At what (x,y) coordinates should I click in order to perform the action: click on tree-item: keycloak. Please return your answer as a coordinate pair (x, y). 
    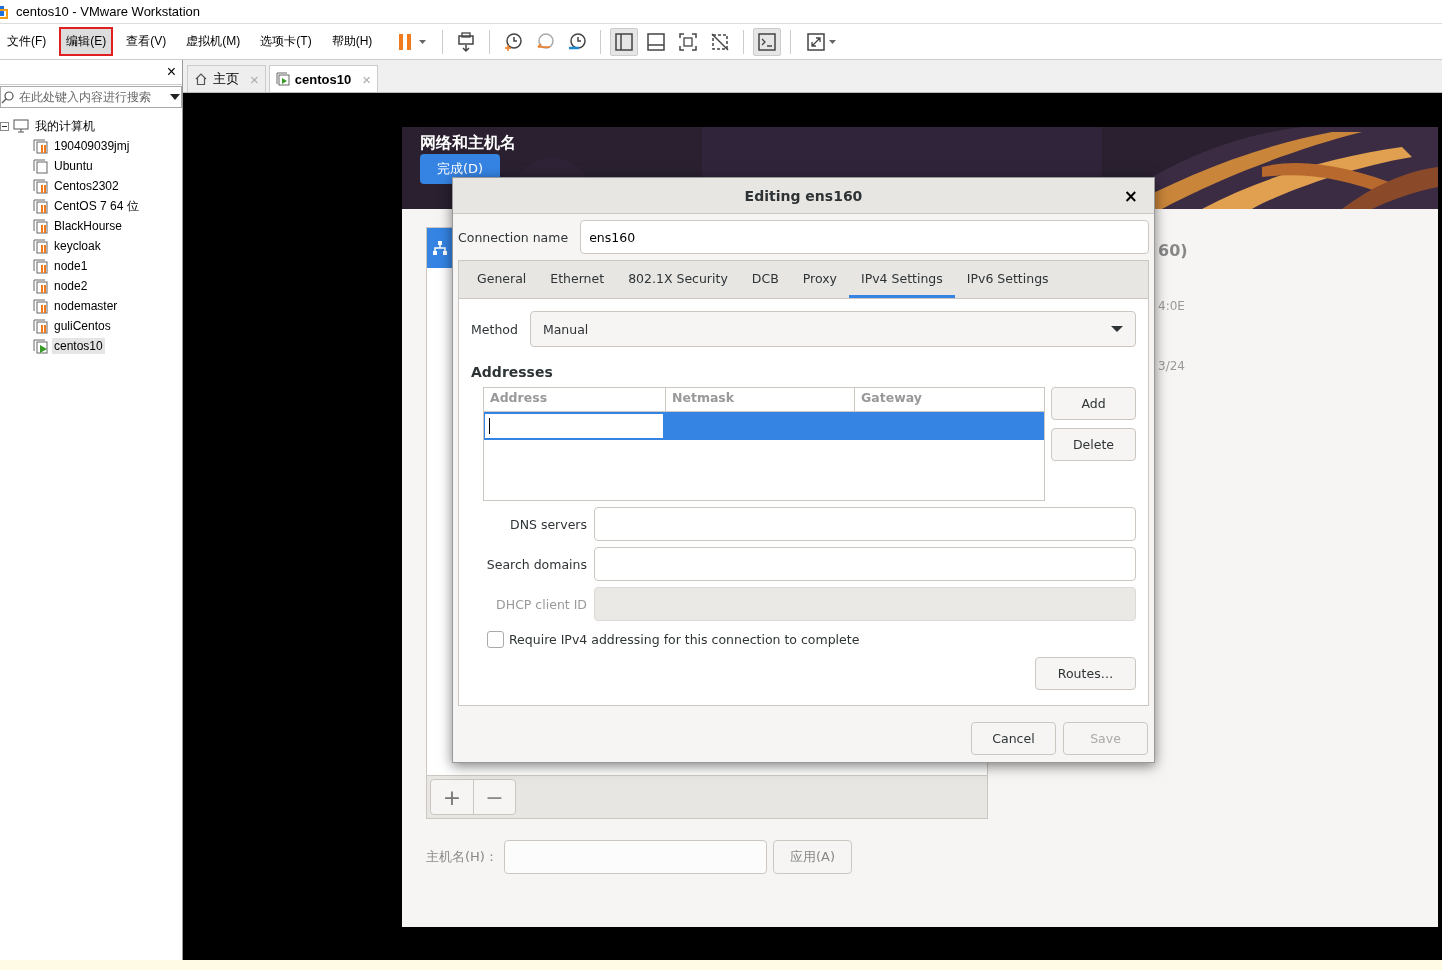
    Looking at the image, I should click on (77, 246).